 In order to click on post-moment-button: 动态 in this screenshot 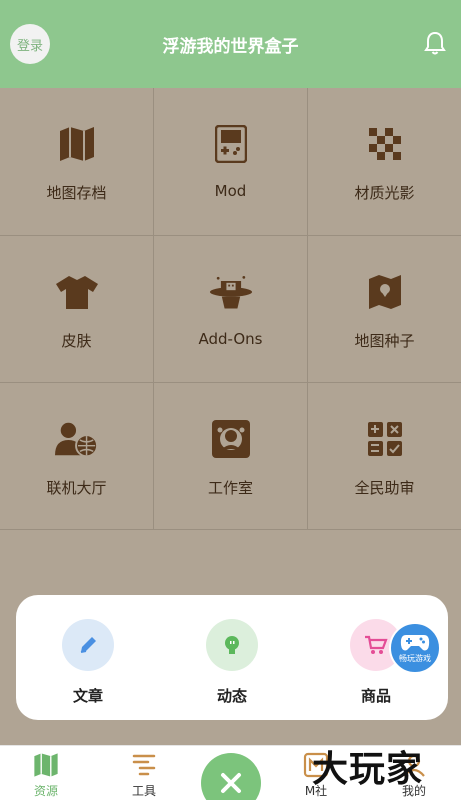, I will do `click(232, 662)`.